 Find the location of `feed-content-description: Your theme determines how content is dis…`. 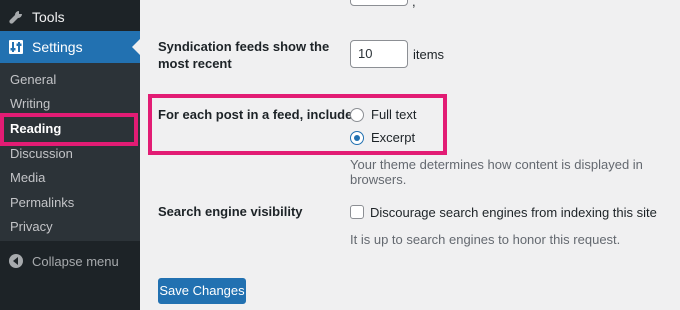

feed-content-description: Your theme determines how content is dis… is located at coordinates (496, 172).